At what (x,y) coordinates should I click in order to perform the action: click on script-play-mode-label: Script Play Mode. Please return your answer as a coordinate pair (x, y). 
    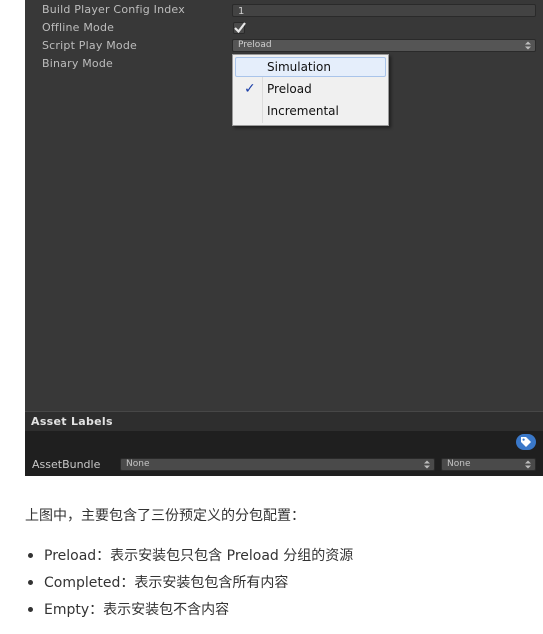
    Looking at the image, I should click on (90, 45).